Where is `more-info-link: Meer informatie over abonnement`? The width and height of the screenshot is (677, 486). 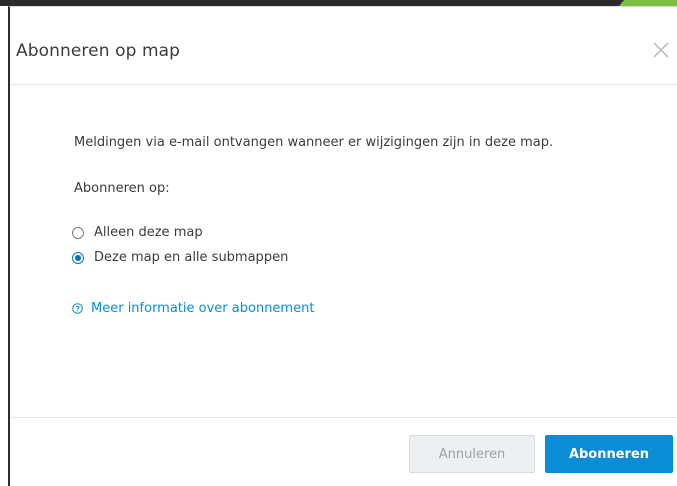
more-info-link: Meer informatie over abonnement is located at coordinates (193, 308).